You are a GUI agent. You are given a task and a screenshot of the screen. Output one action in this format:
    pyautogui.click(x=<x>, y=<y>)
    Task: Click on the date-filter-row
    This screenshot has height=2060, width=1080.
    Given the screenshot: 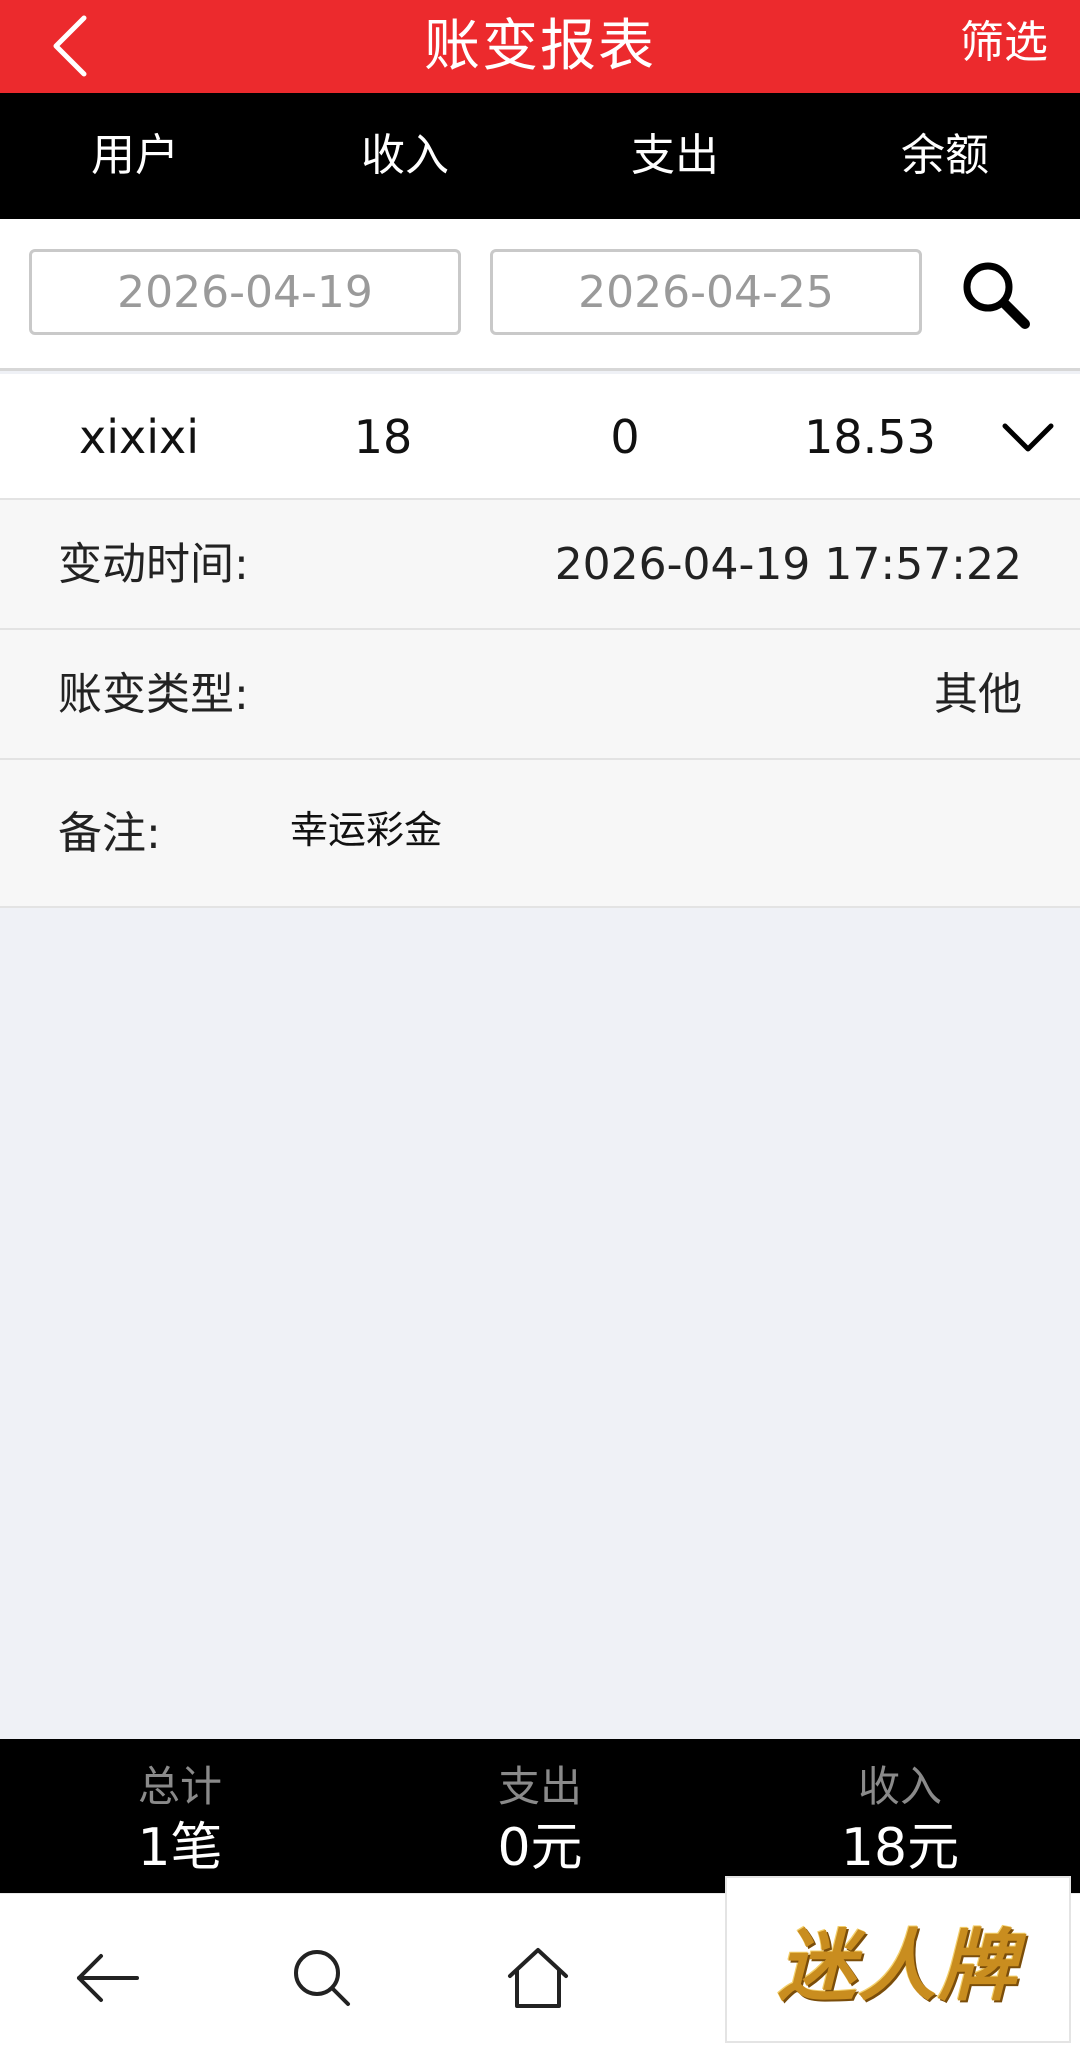 What is the action you would take?
    pyautogui.click(x=540, y=295)
    